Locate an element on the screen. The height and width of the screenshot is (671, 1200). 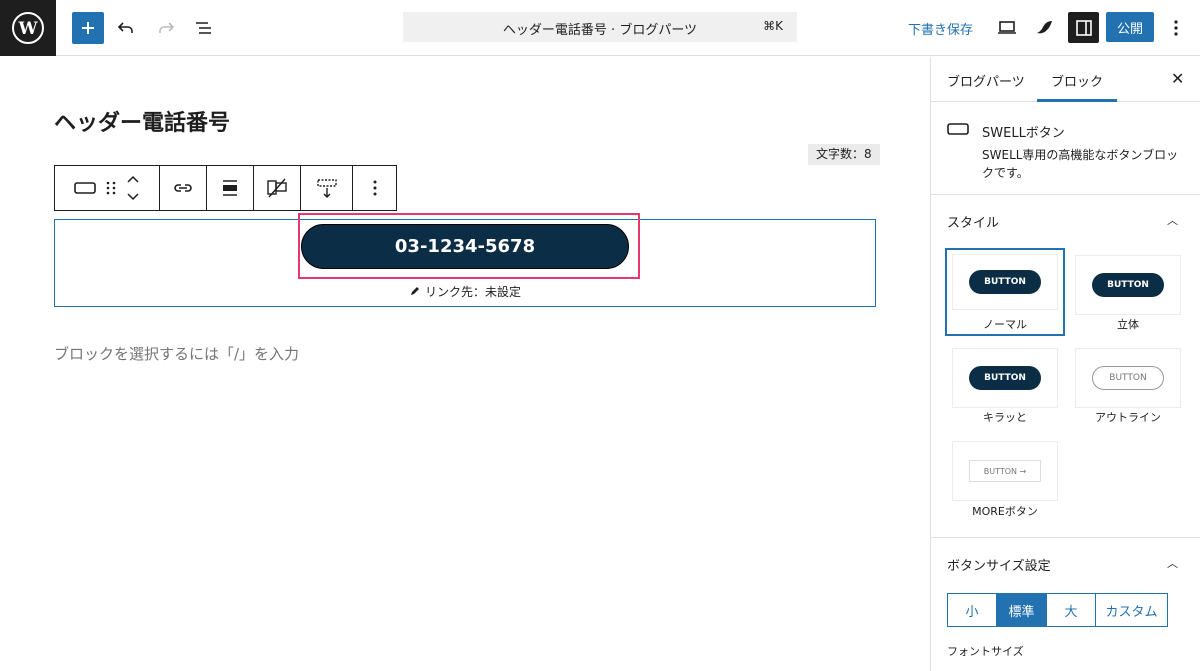
block-card: SWELLボタン SWELL専用の高機能なボタンブロックです。 is located at coordinates (1065, 148).